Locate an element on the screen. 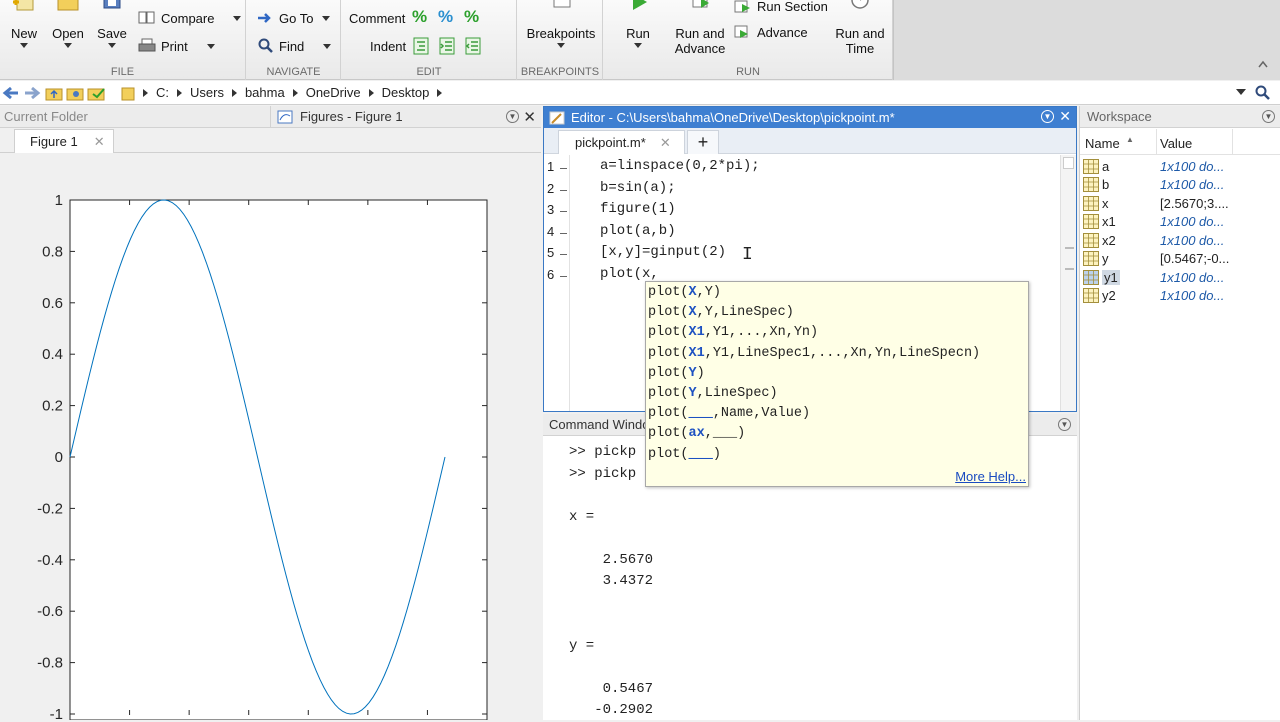 The width and height of the screenshot is (1280, 722). signature-item: plot(___,Name,Value) is located at coordinates (729, 414).